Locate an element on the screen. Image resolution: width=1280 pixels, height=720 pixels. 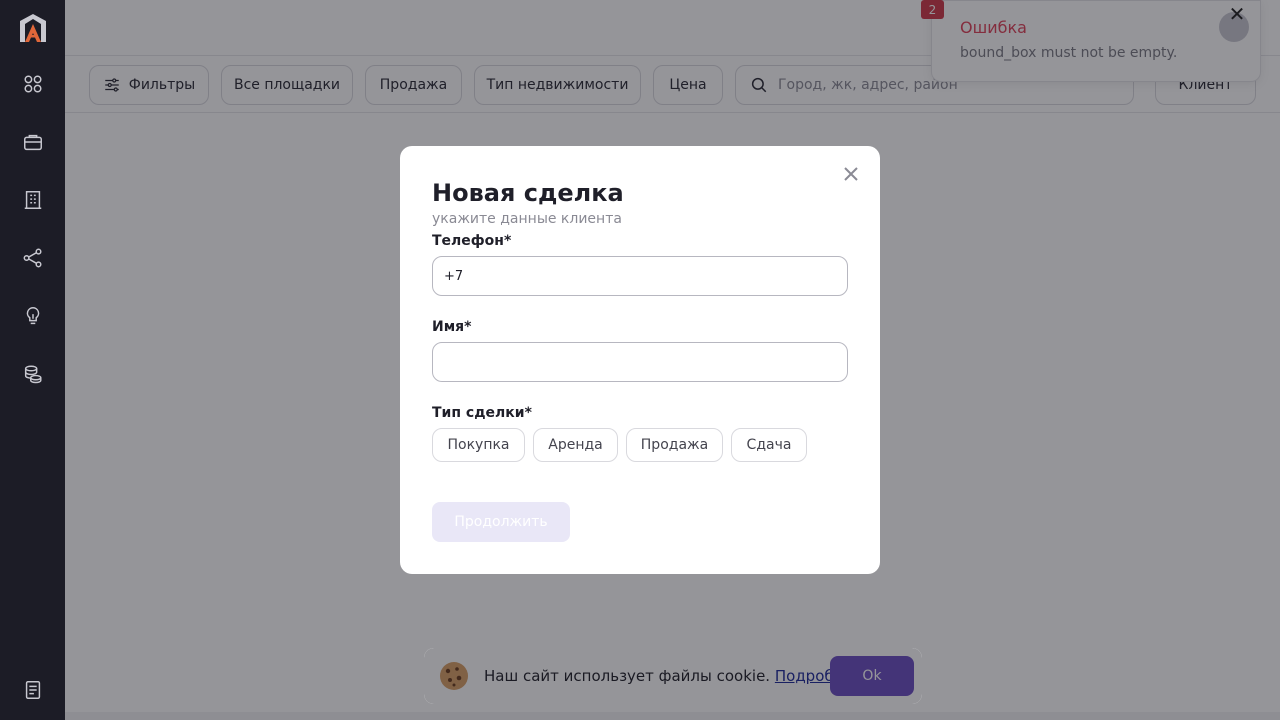
deal-type-sale: Продажа is located at coordinates (674, 445).